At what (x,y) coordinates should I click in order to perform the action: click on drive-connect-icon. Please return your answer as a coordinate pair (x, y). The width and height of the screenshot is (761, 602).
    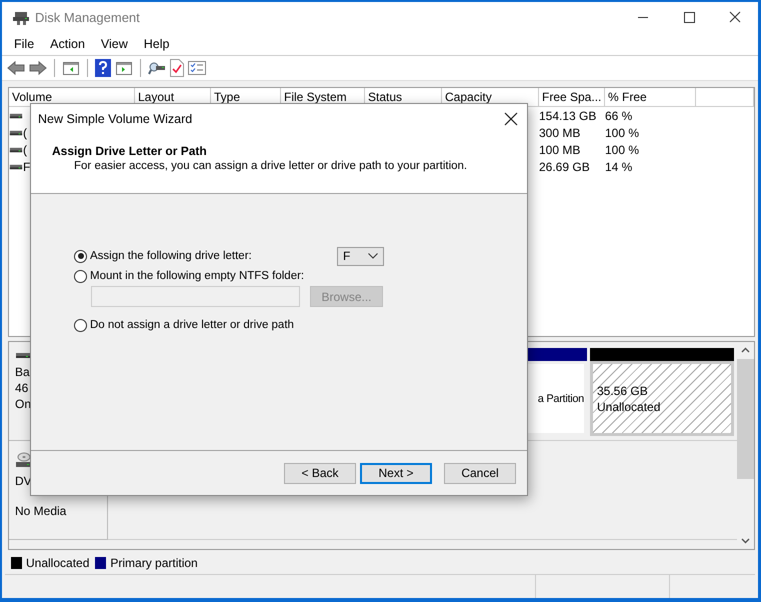
    Looking at the image, I should click on (157, 68).